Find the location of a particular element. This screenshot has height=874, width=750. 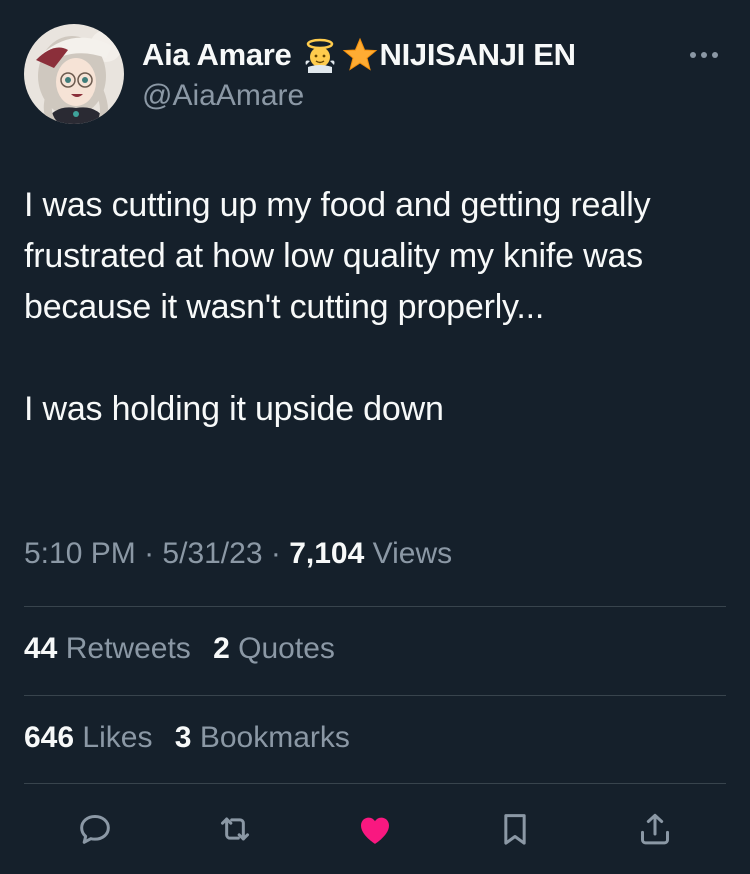

avatar is located at coordinates (74, 74).